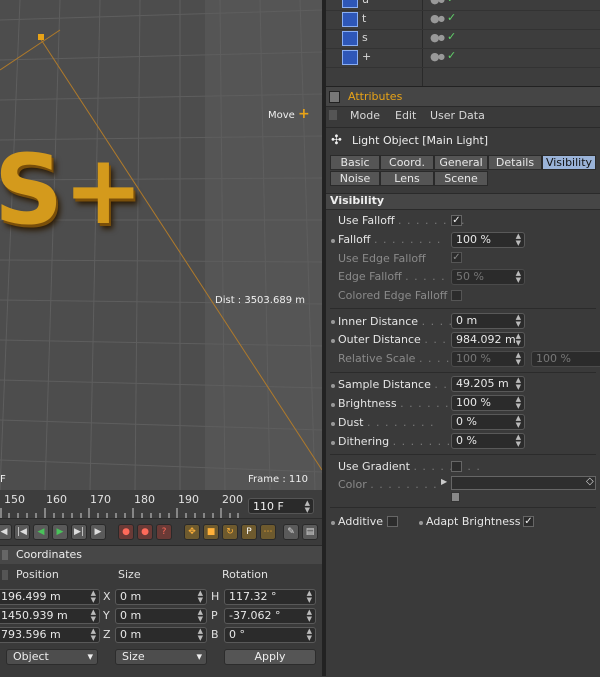 This screenshot has height=677, width=600. Describe the element at coordinates (523, 483) in the screenshot. I see `gradient-bar` at that location.